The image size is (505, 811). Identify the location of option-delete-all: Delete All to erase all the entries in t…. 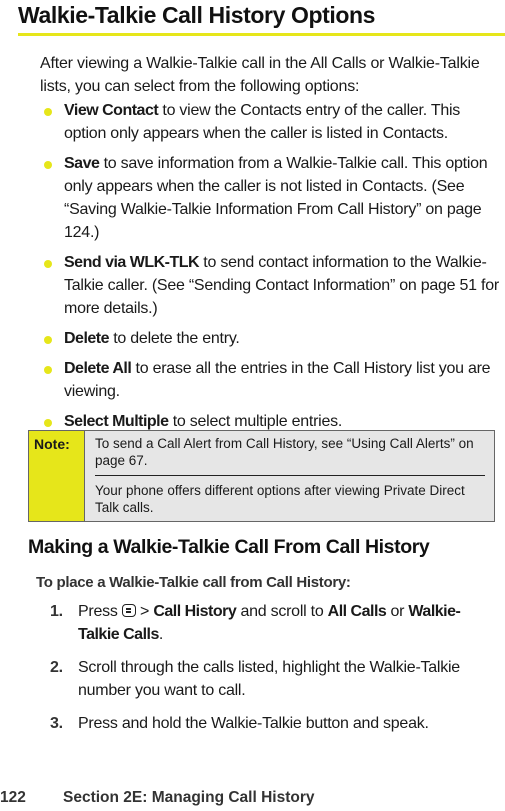
(272, 380).